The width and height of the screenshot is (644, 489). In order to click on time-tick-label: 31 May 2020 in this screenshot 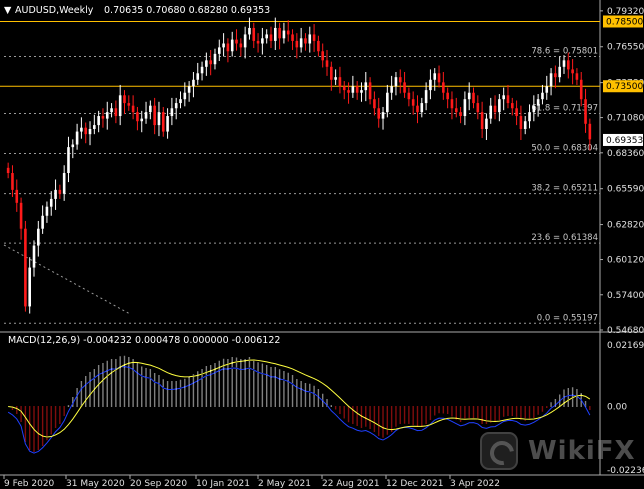, I will do `click(95, 484)`.